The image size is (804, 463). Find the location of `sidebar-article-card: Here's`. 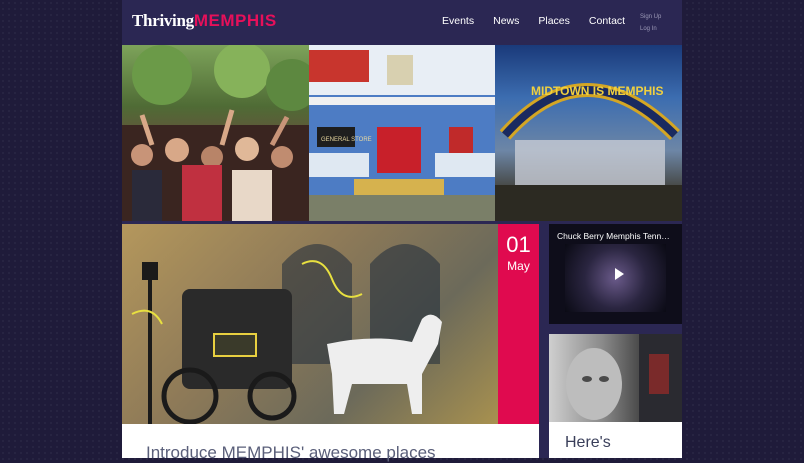

sidebar-article-card: Here's is located at coordinates (615, 440).